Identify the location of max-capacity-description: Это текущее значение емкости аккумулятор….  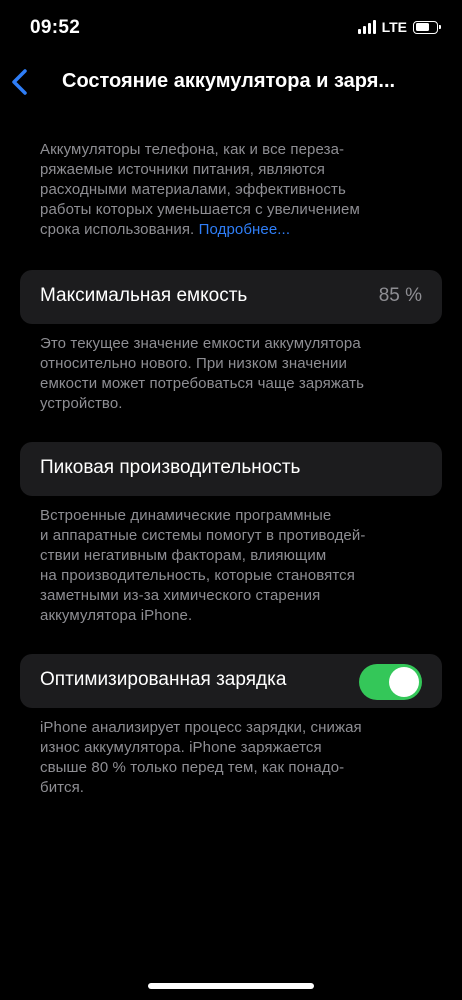
(235, 374).